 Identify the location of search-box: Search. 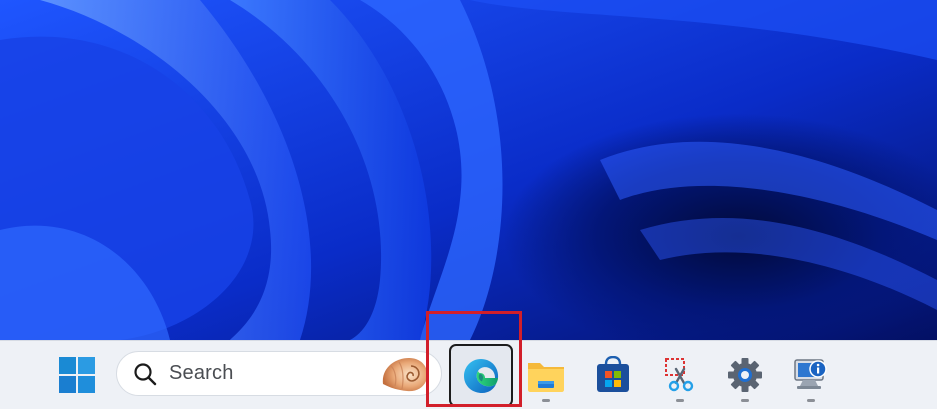
(279, 373).